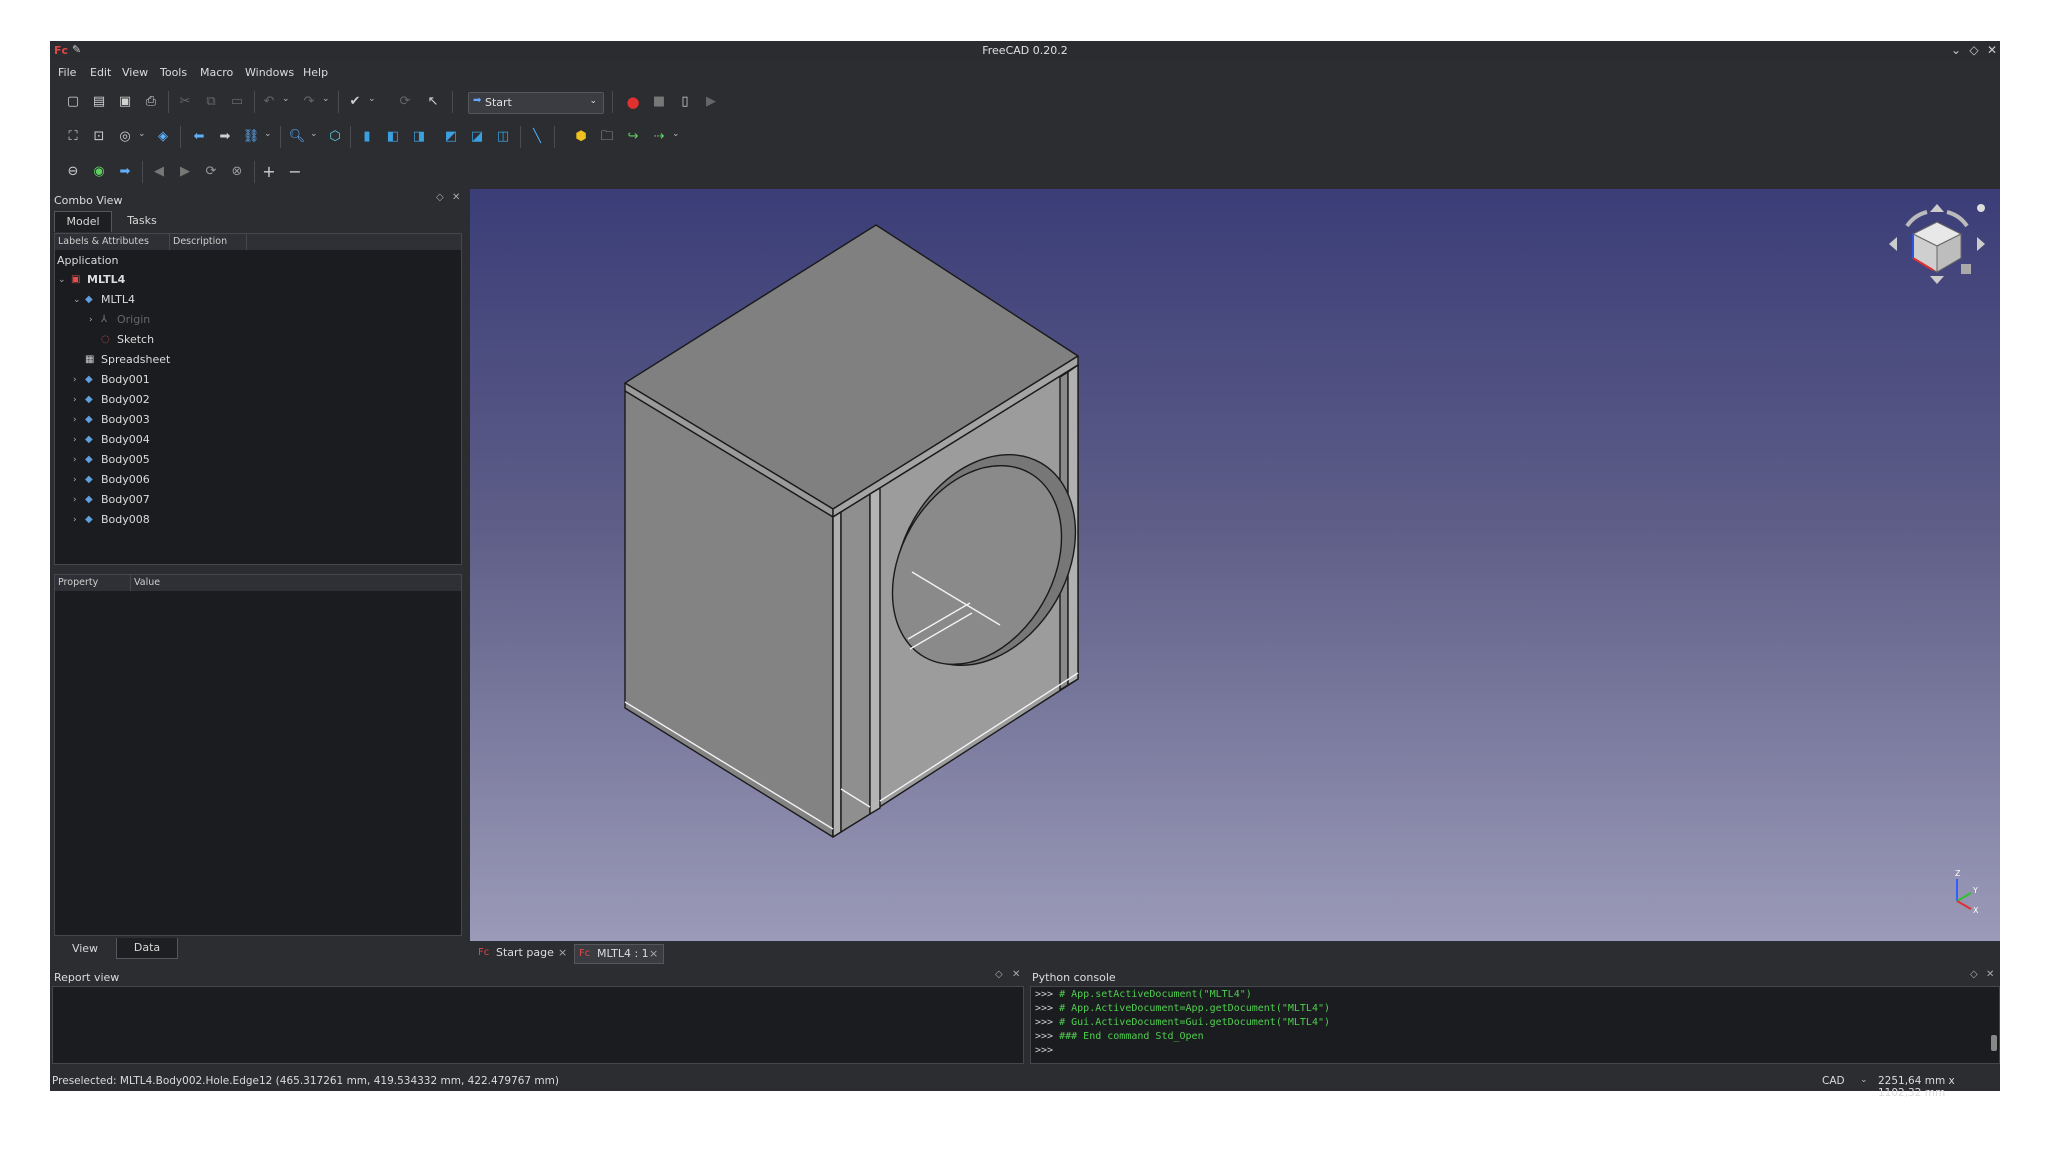  I want to click on bounding-box-icon: ◈, so click(163, 137).